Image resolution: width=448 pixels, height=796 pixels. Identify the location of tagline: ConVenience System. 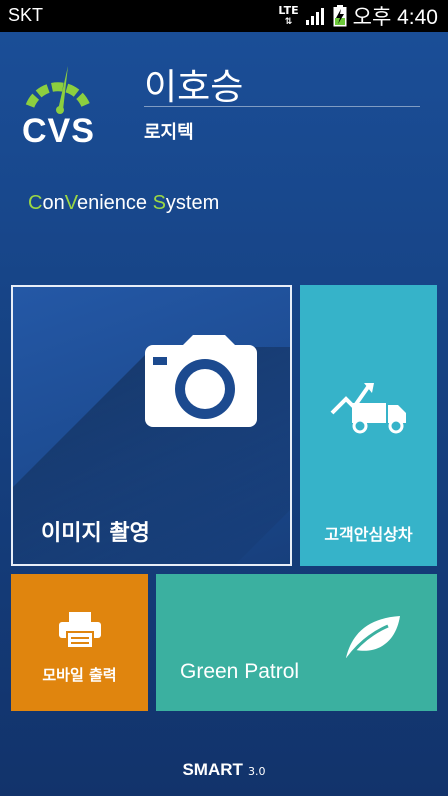
(124, 203).